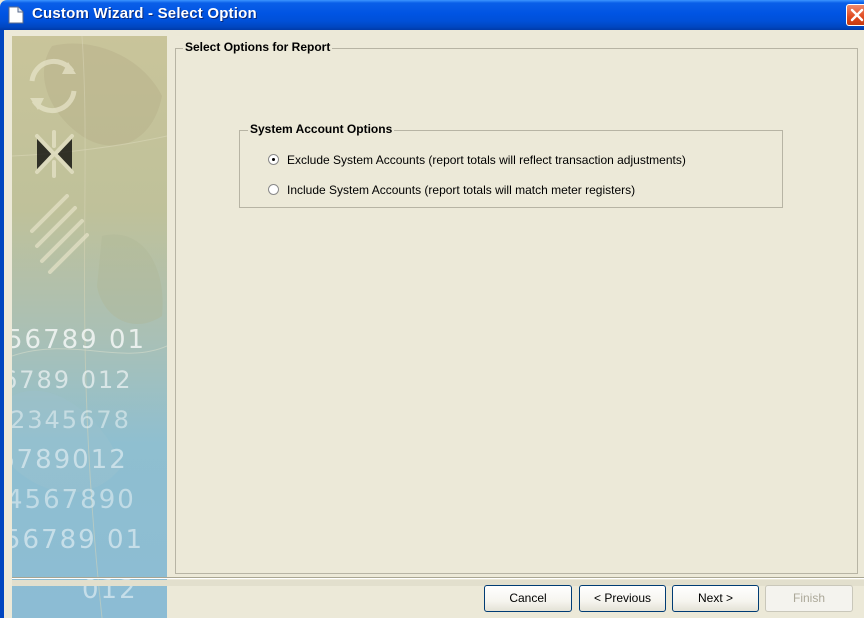 The image size is (864, 618). Describe the element at coordinates (438, 578) in the screenshot. I see `button-separator` at that location.